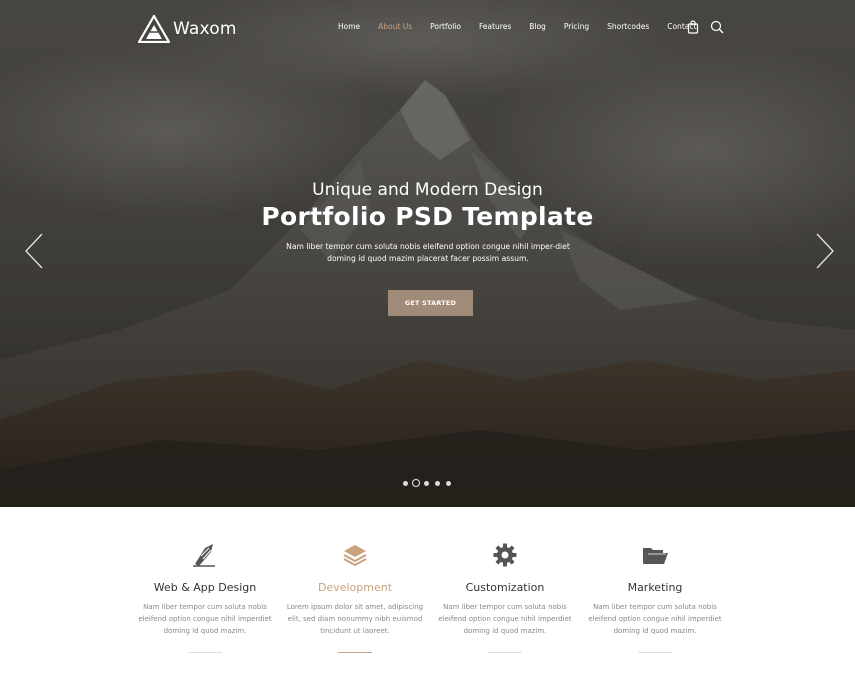 The height and width of the screenshot is (695, 855). I want to click on slide-subtitle: Unique and Modern Design, so click(427, 190).